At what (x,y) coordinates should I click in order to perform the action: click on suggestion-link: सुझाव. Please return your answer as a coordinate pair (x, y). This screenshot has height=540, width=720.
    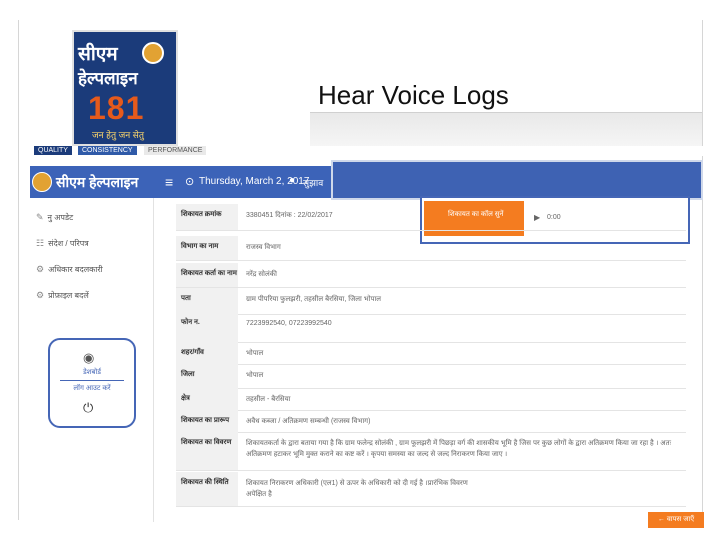
    Looking at the image, I should click on (313, 182).